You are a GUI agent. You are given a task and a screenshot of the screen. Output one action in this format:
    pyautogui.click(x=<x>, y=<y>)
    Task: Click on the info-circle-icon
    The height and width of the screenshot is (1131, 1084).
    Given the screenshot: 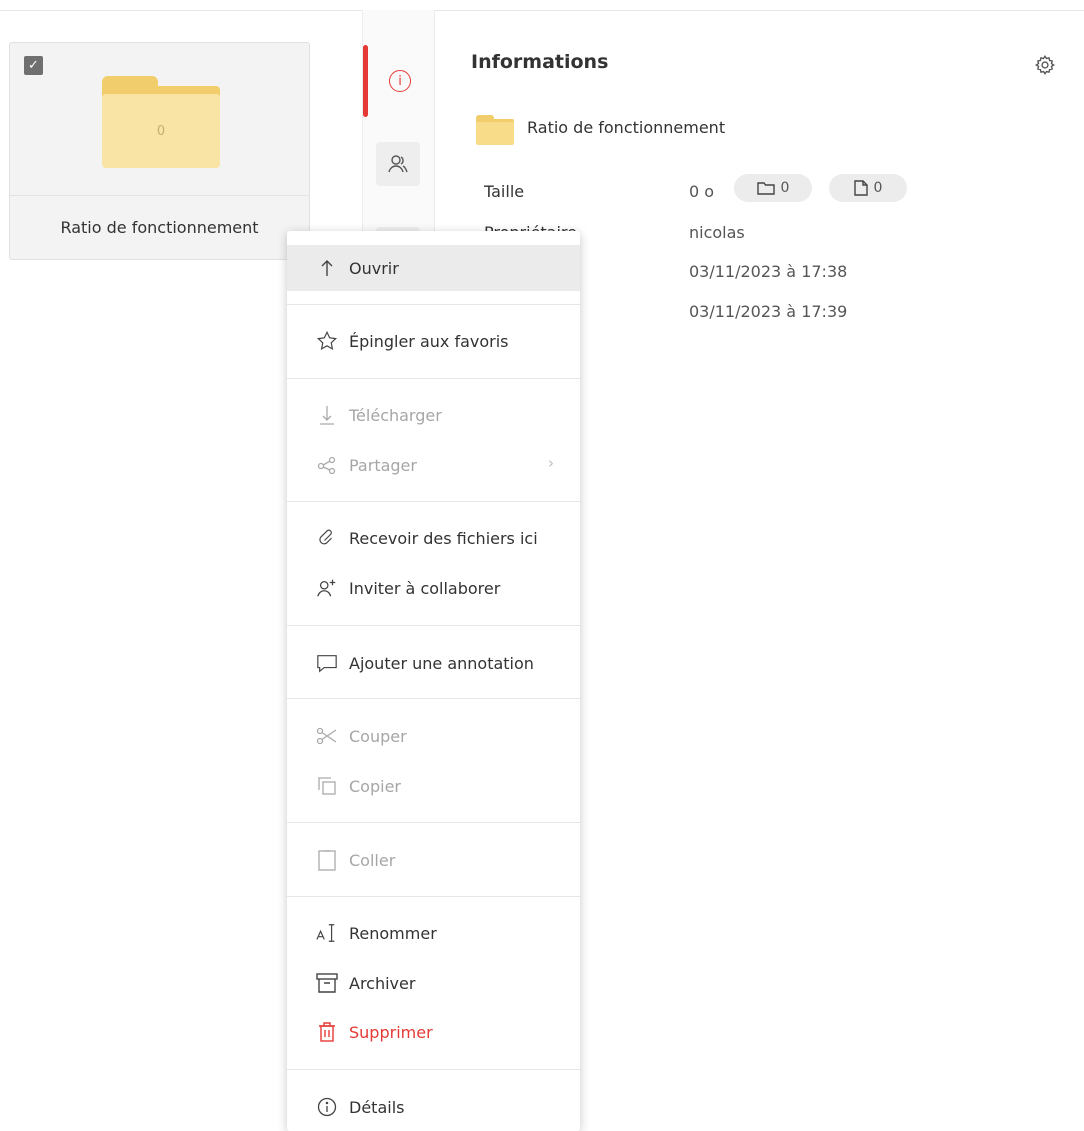 What is the action you would take?
    pyautogui.click(x=327, y=1107)
    